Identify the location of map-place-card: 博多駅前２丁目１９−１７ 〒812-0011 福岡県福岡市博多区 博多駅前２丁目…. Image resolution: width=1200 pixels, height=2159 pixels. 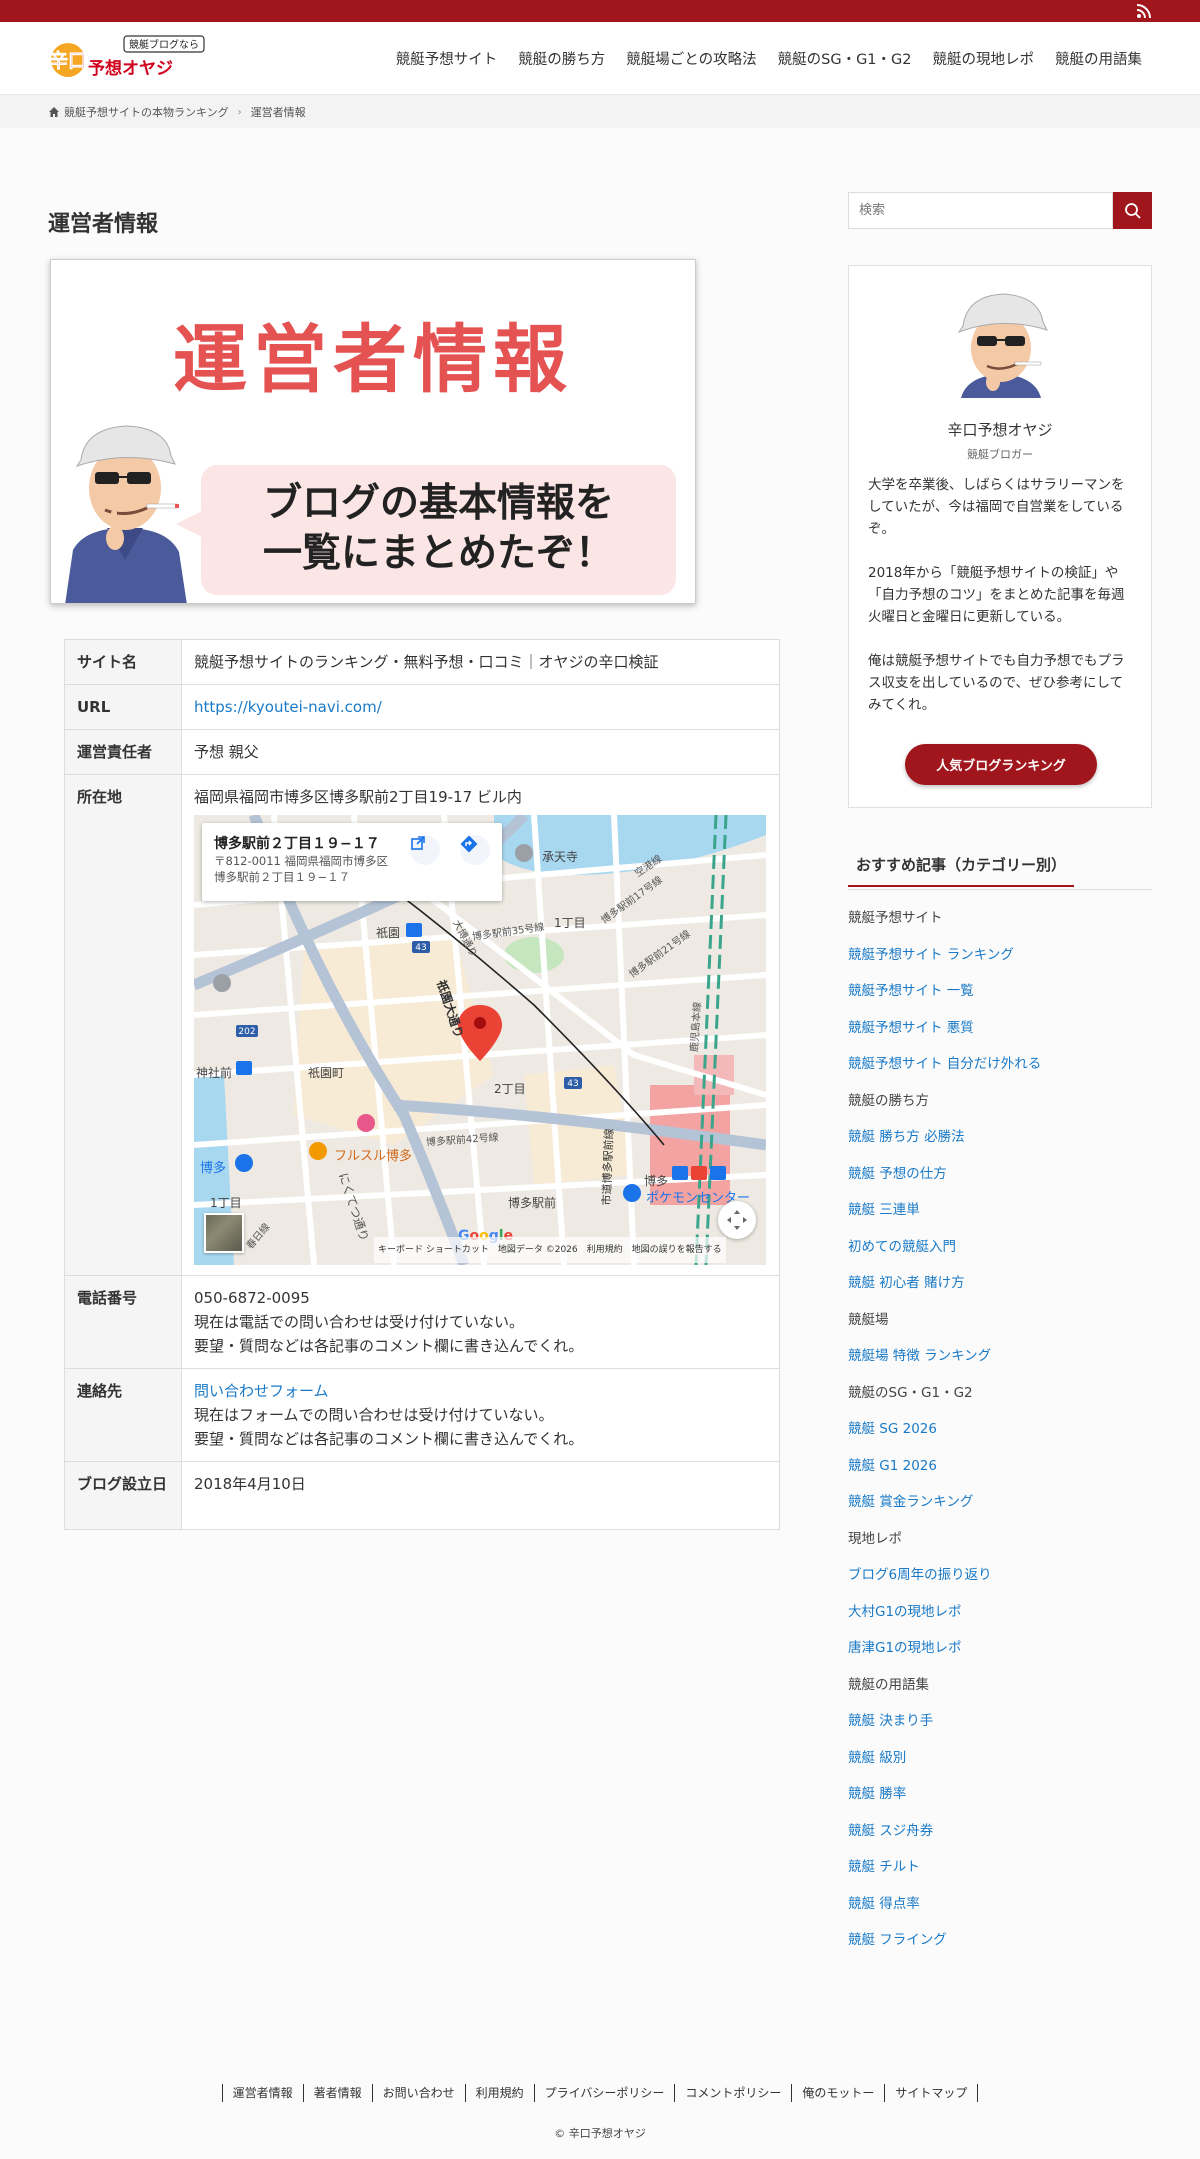
(352, 862).